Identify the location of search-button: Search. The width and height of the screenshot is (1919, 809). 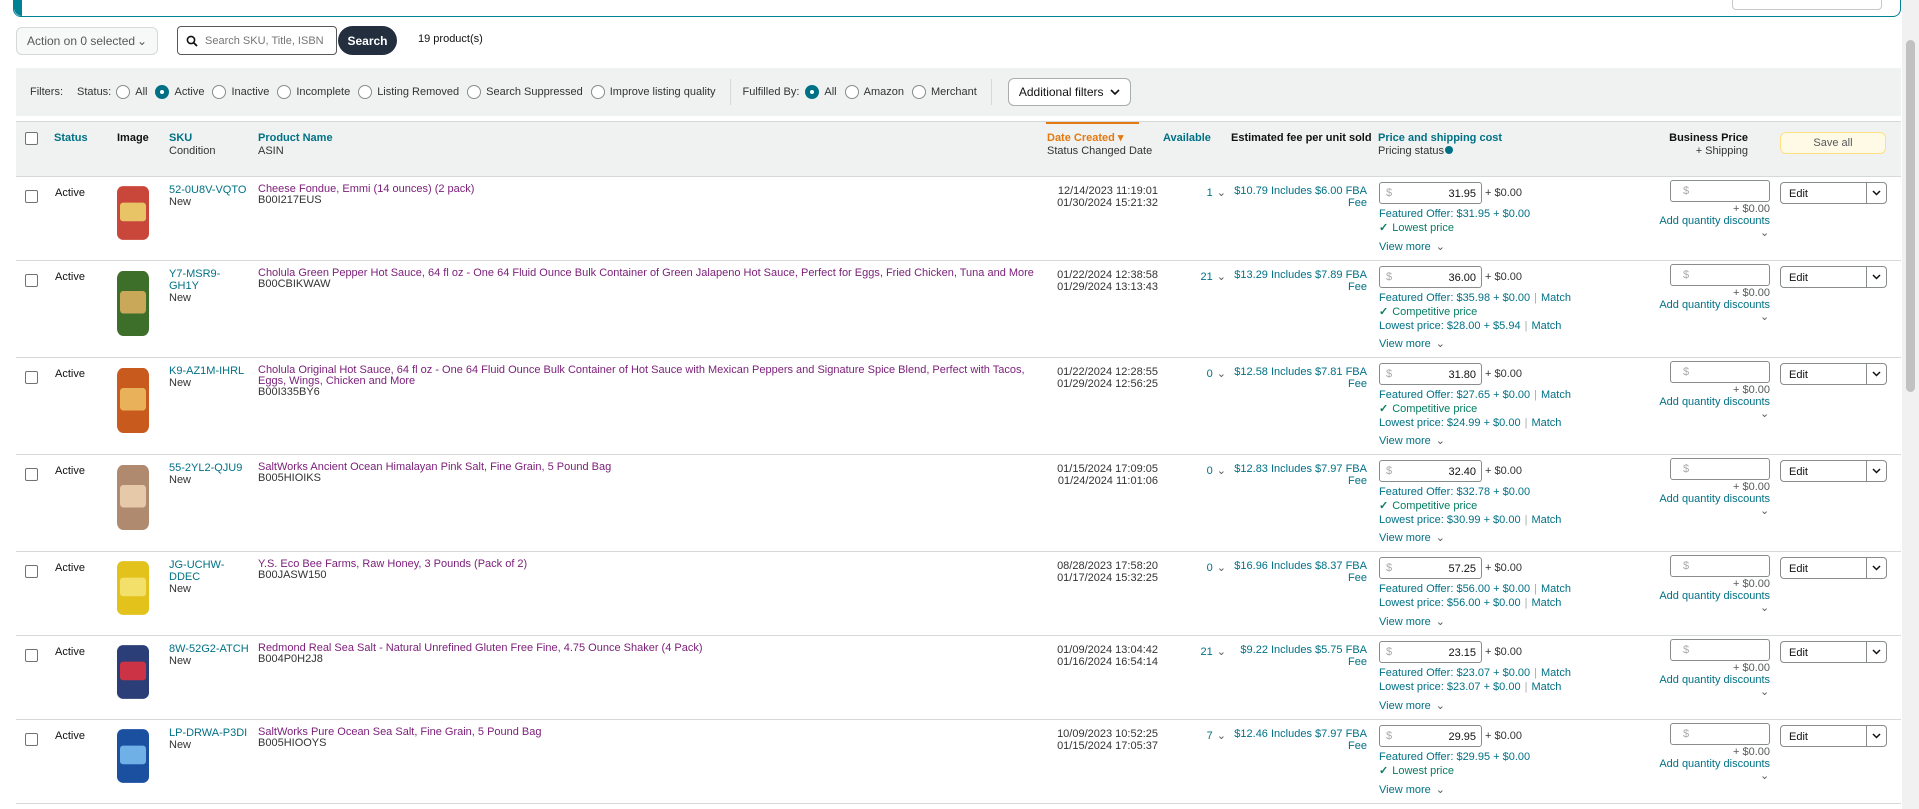
(367, 40).